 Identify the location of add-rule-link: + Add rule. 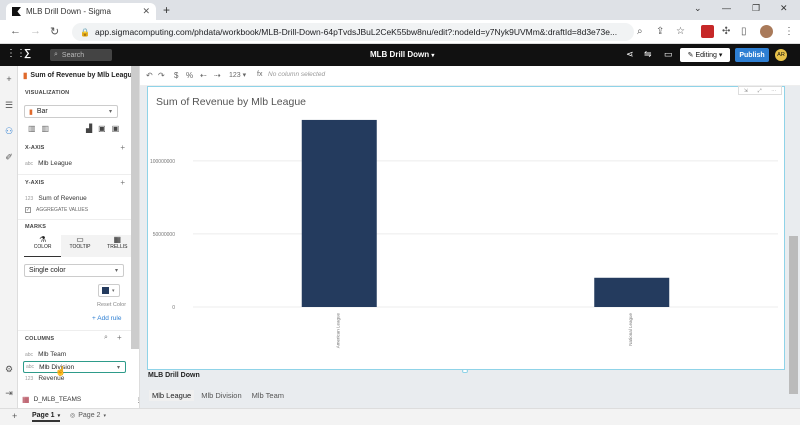
(106, 318).